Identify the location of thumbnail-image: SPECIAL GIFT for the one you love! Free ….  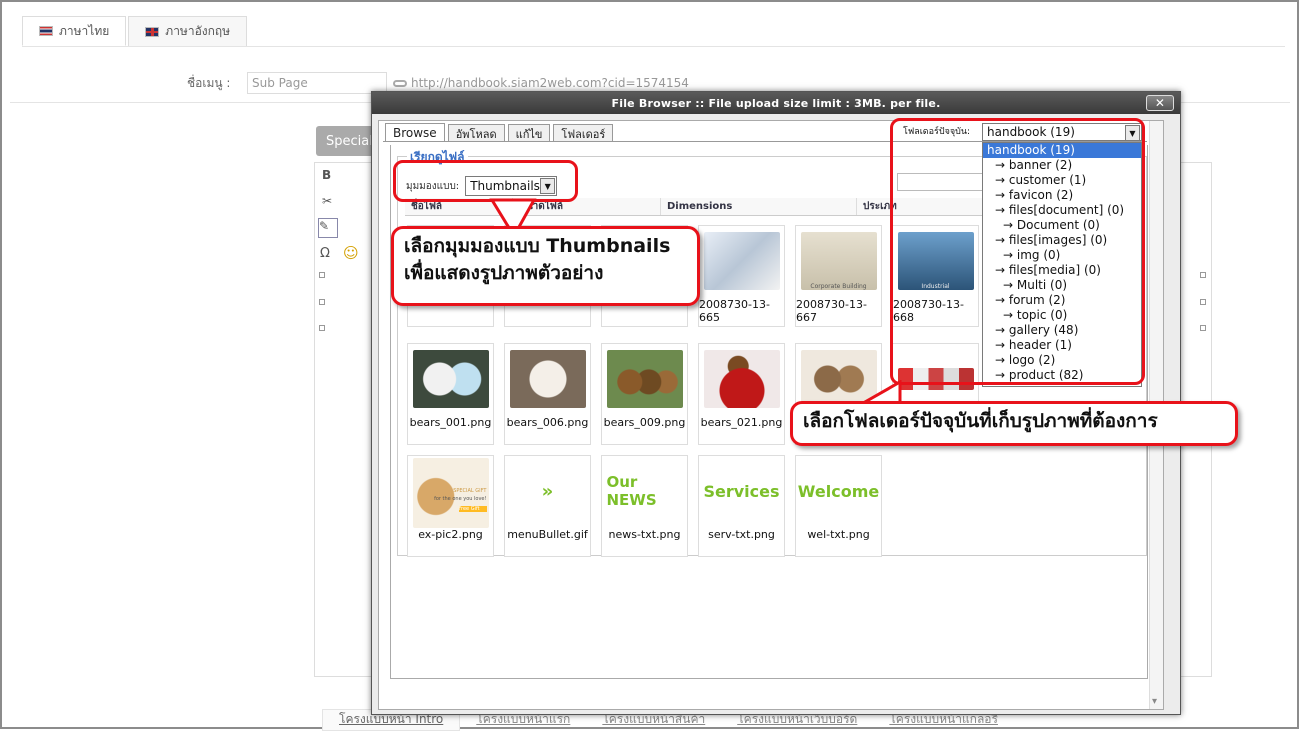
(450, 493).